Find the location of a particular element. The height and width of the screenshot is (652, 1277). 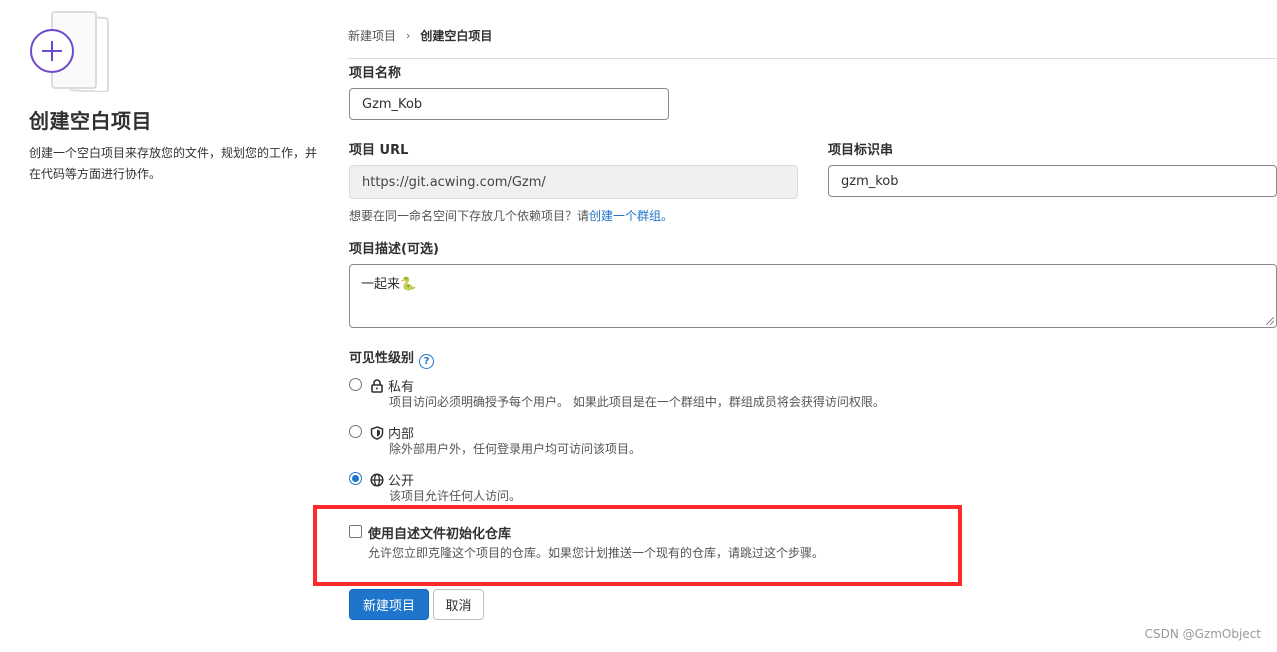

project-slug-label: 项目标识串 is located at coordinates (861, 150).